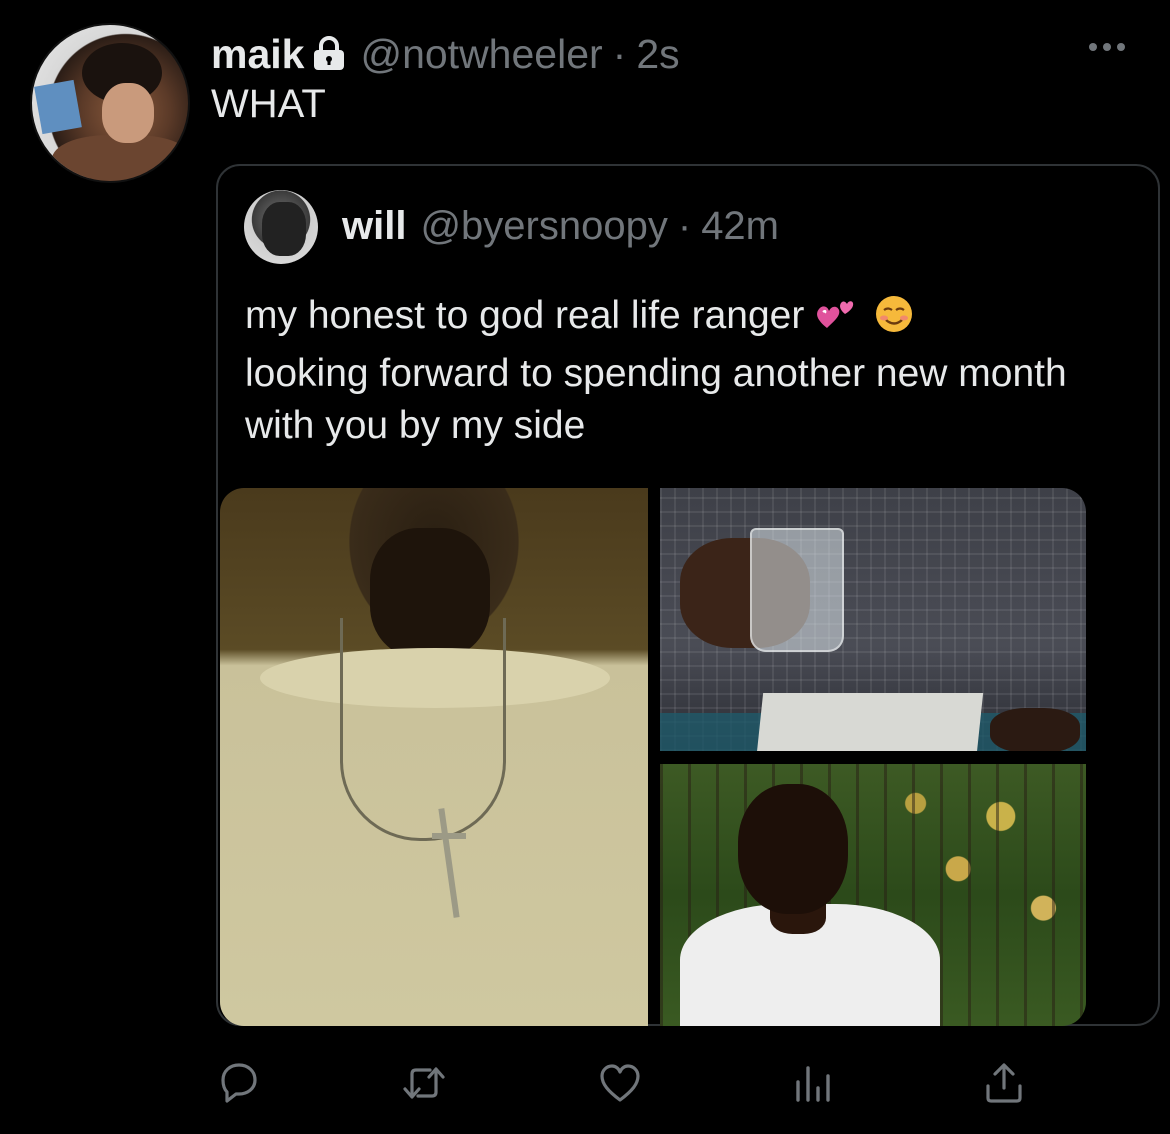 This screenshot has width=1170, height=1134. I want to click on analytics-icon, so click(813, 1084).